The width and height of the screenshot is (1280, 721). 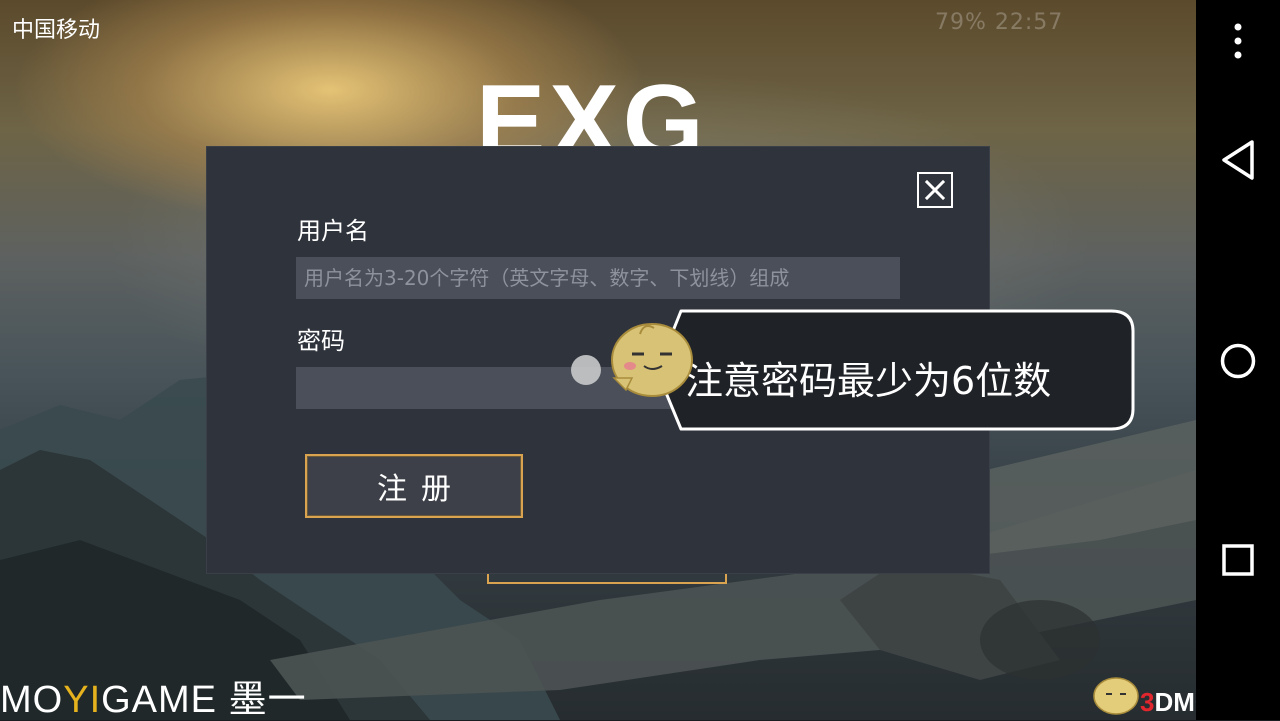 I want to click on back-icon, so click(x=1238, y=160).